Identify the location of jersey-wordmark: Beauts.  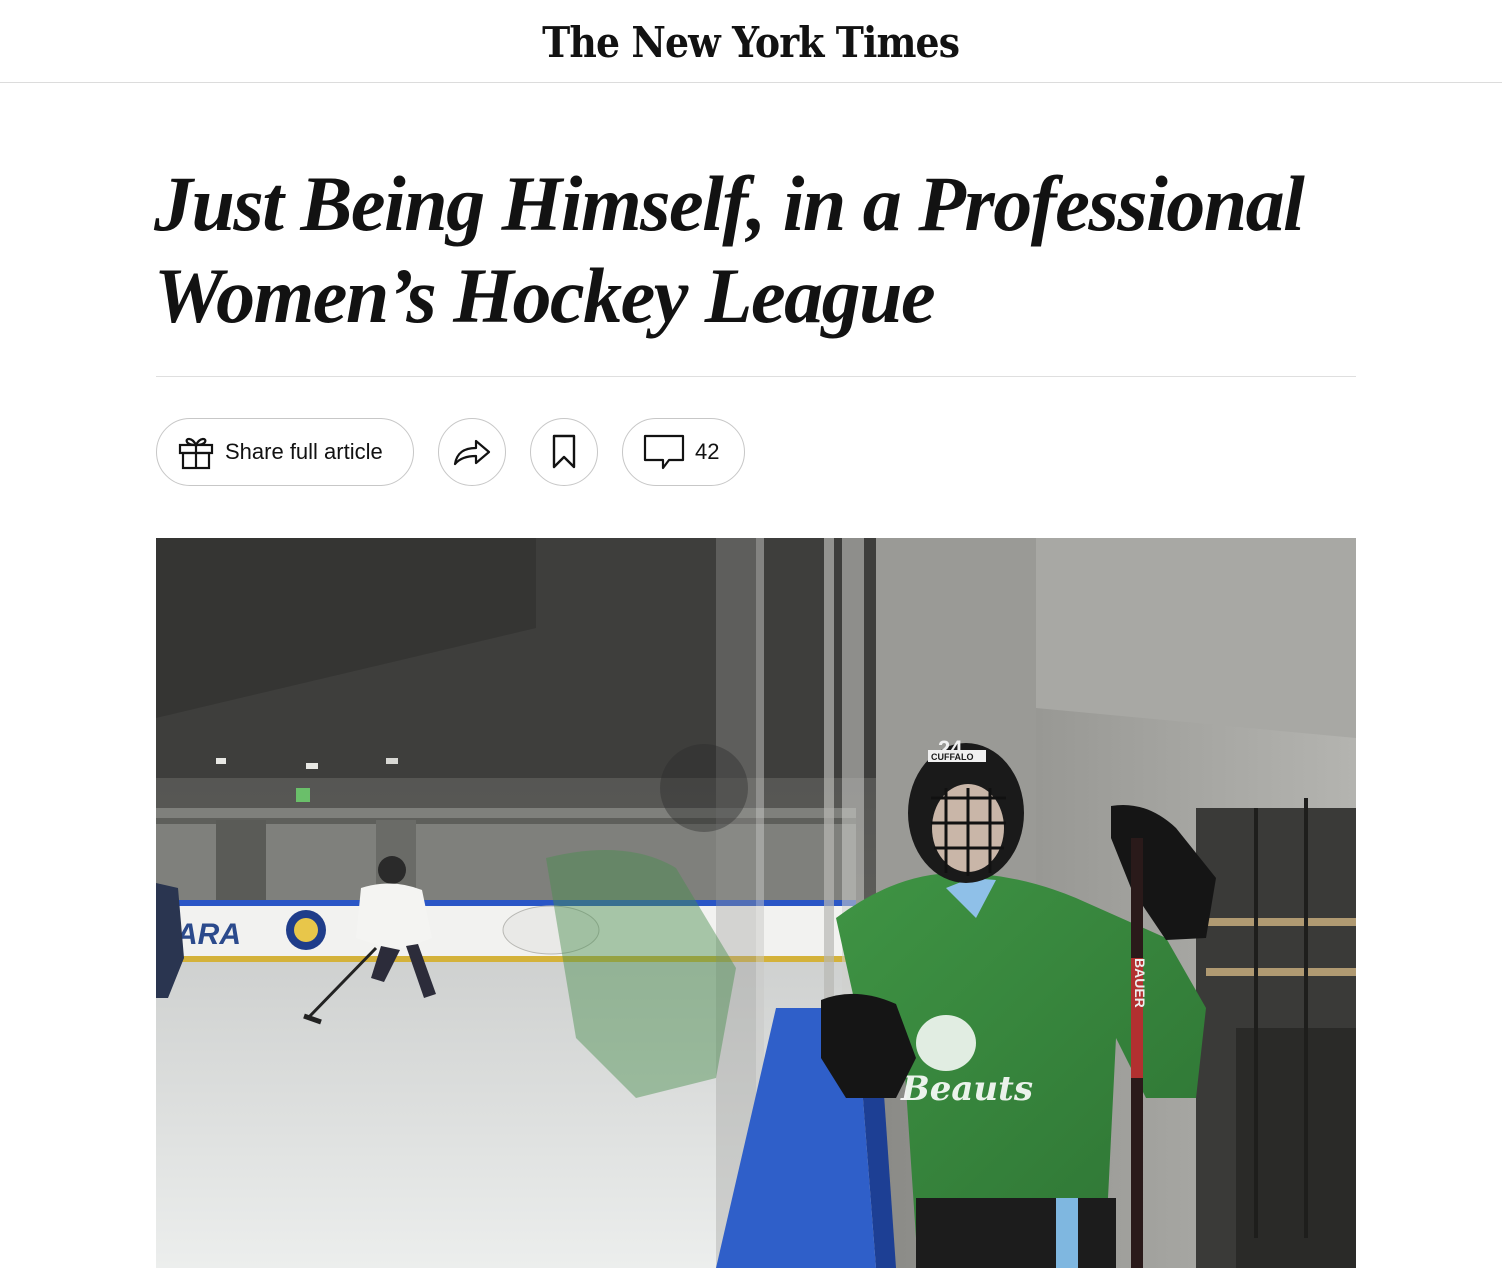
(966, 1089).